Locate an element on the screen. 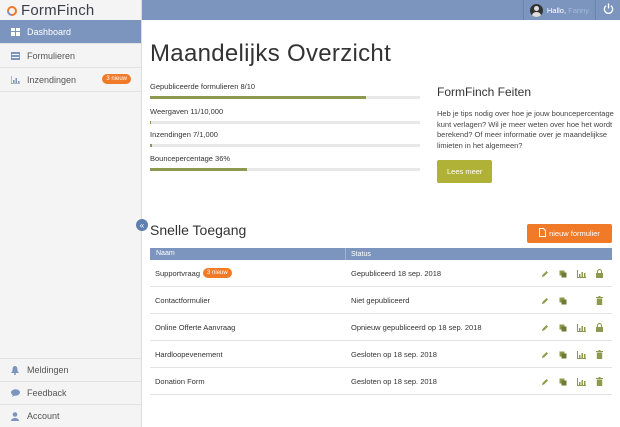  sidebar-item-inzendingen: Inzendingen 3 nieuw is located at coordinates (70, 80).